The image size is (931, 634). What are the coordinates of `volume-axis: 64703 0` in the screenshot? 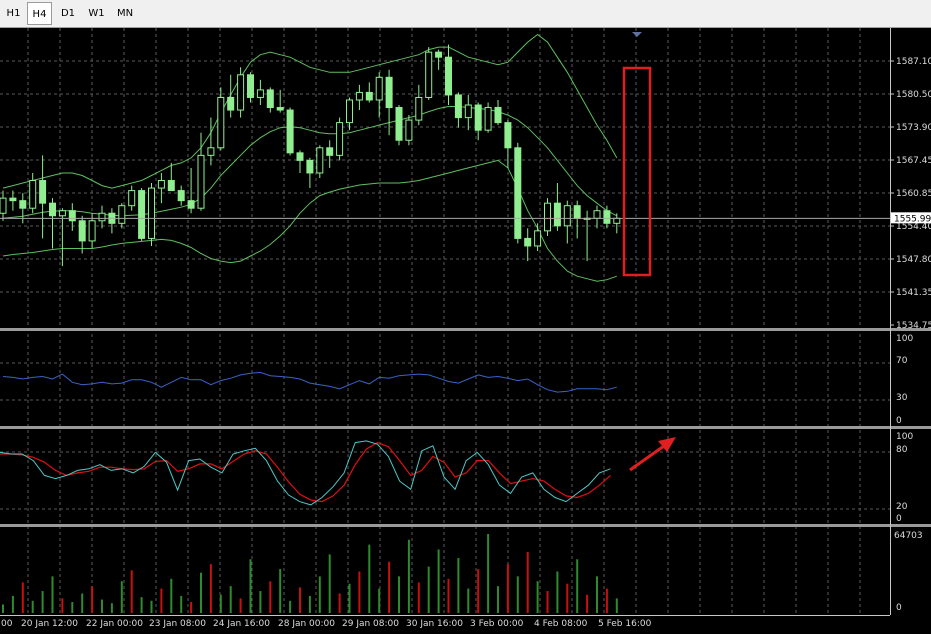 It's located at (908, 572).